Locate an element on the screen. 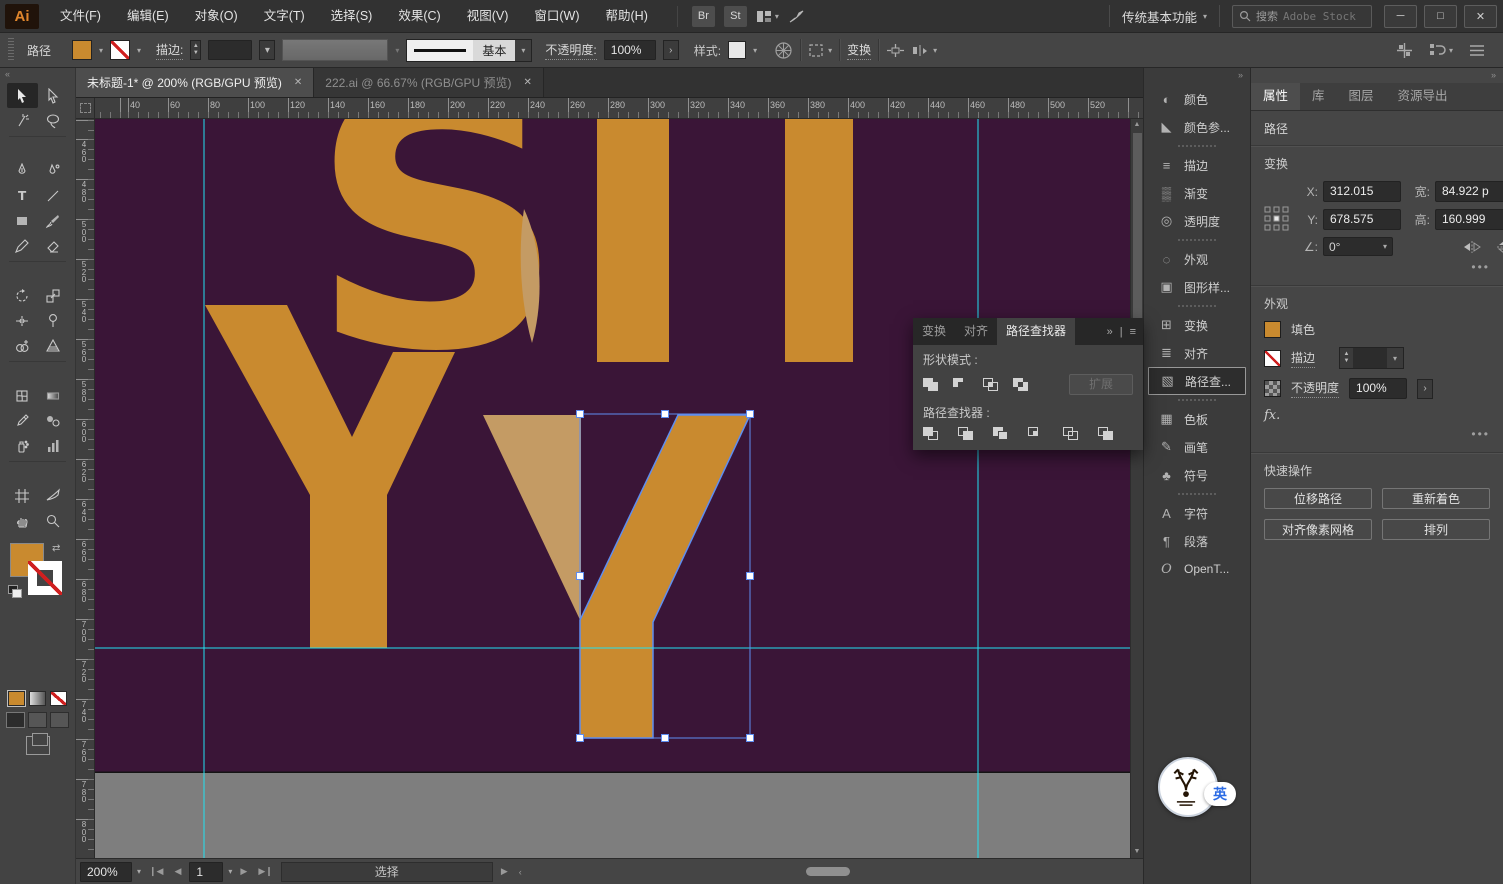 This screenshot has height=884, width=1503. menu-item-6: 视图(V) is located at coordinates (488, 16).